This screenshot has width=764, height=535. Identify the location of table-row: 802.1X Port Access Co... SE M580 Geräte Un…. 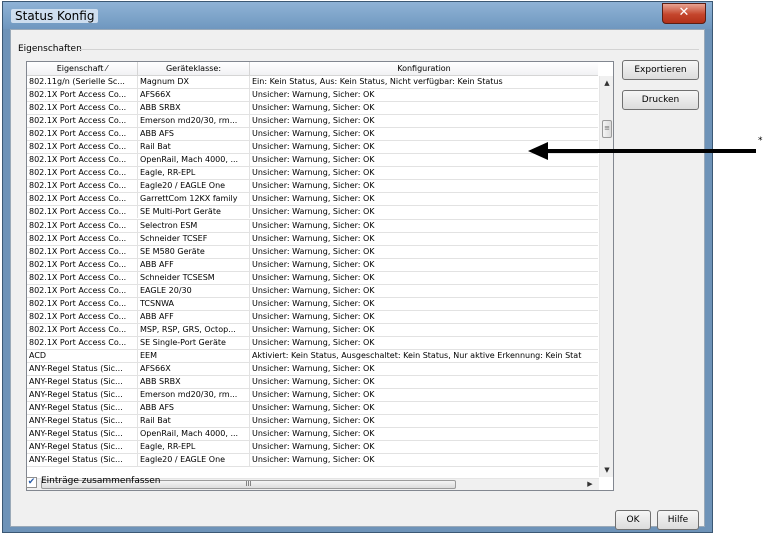
(312, 252).